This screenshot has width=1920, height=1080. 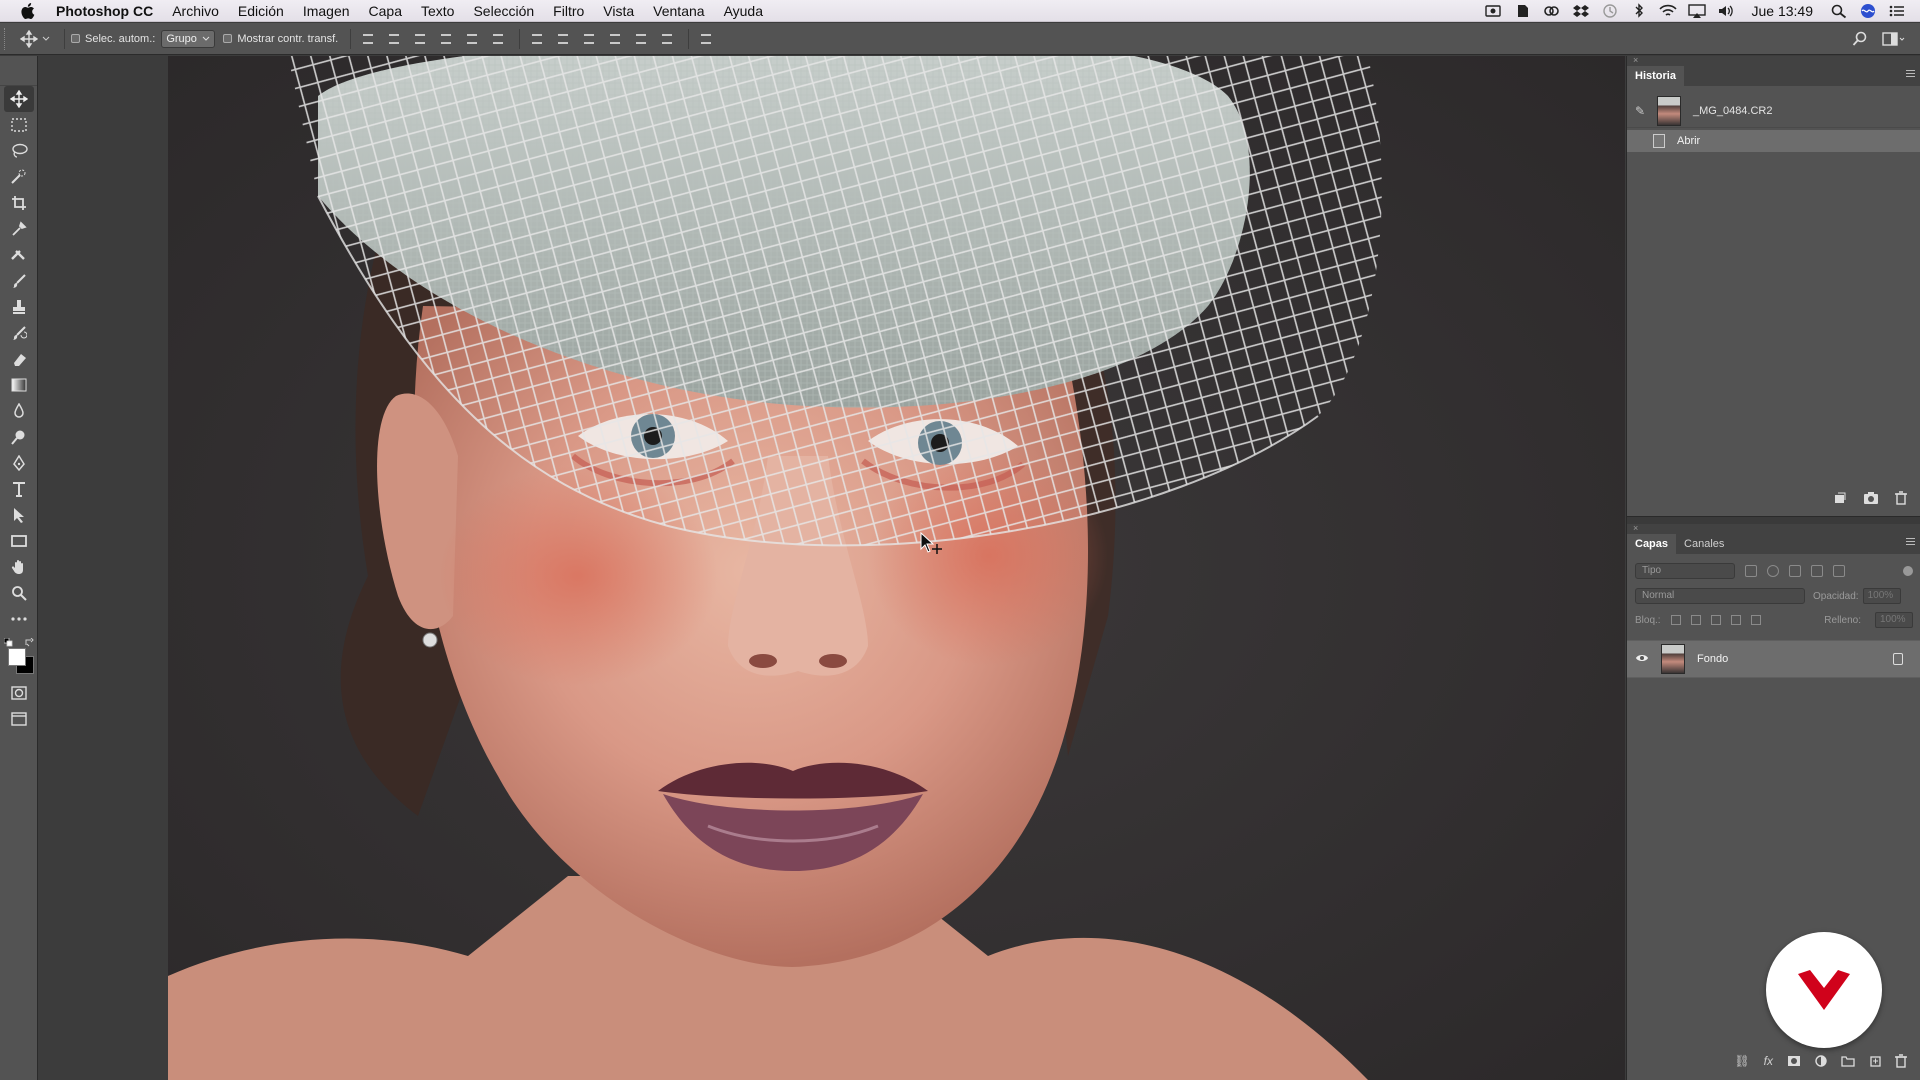 I want to click on wifi-icon, so click(x=1667, y=11).